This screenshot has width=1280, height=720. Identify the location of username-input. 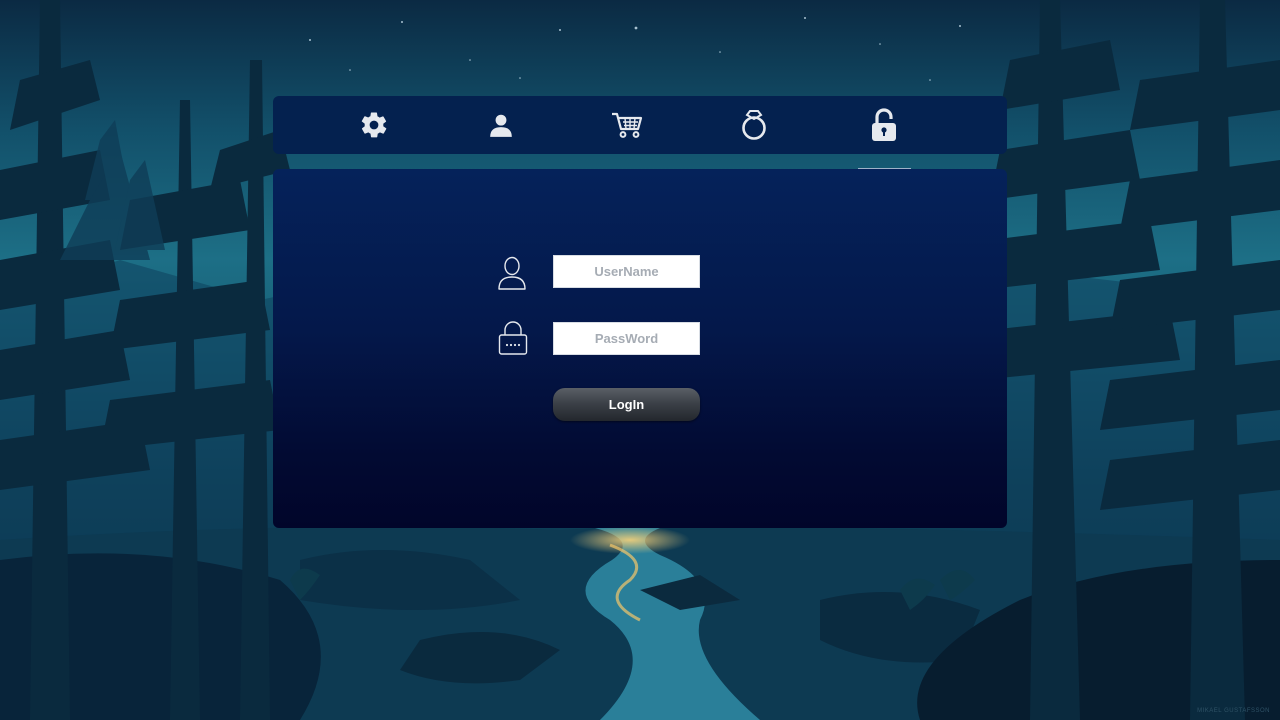
(626, 271).